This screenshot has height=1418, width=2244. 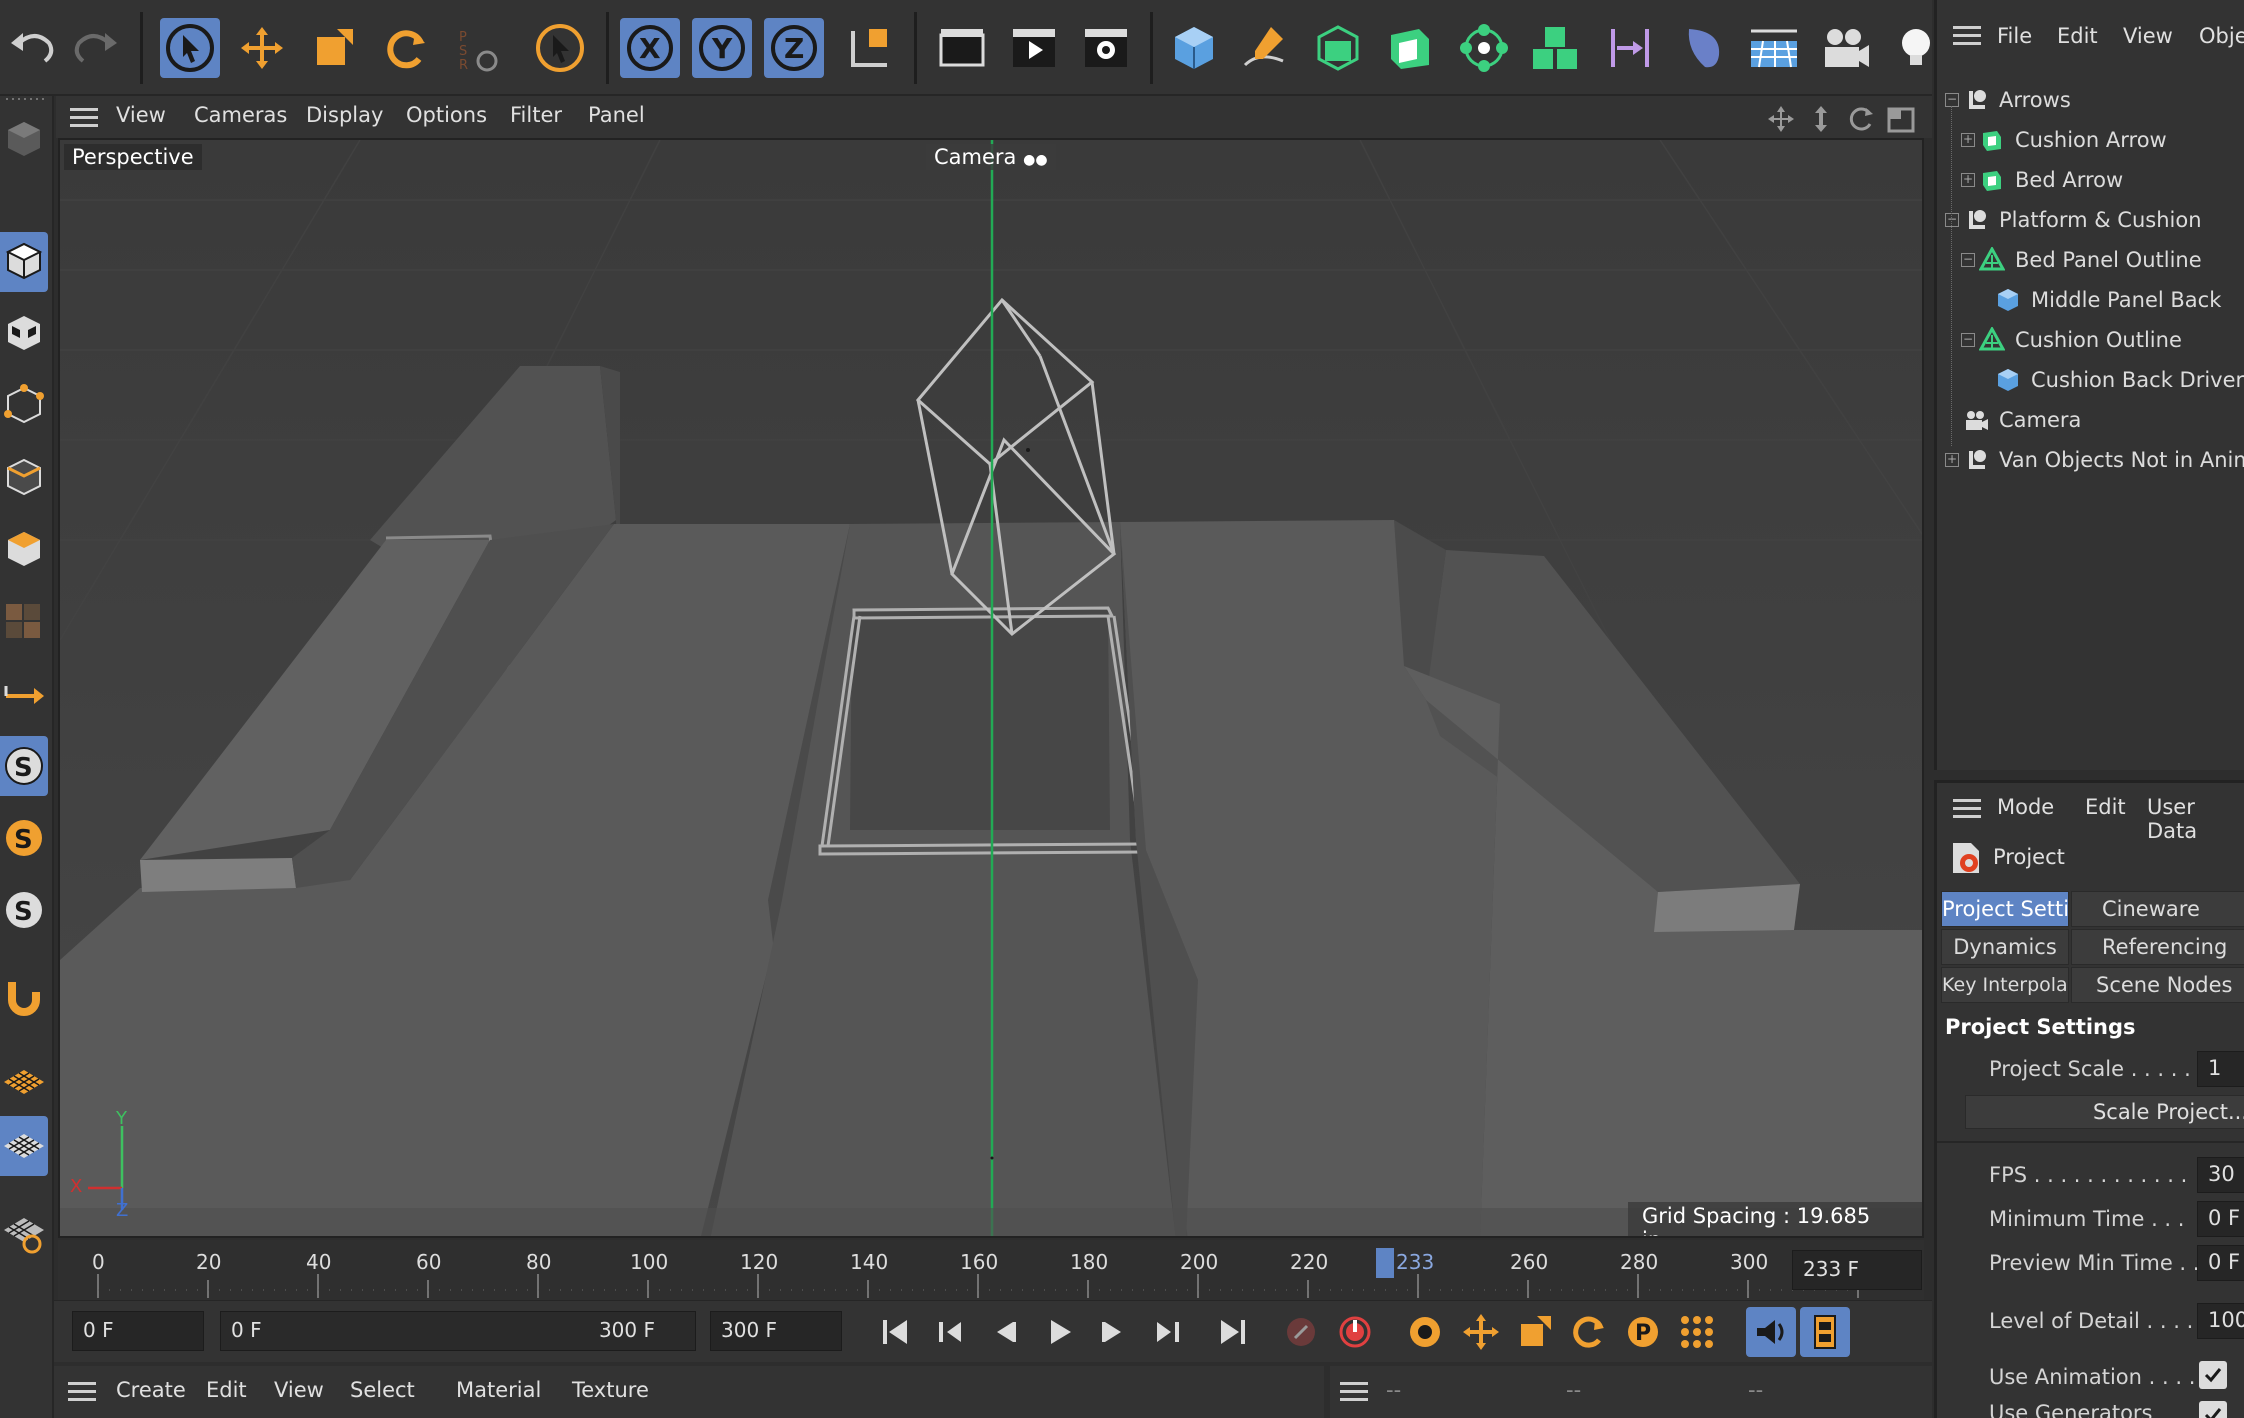 What do you see at coordinates (1535, 1332) in the screenshot?
I see `scale-key-icon` at bounding box center [1535, 1332].